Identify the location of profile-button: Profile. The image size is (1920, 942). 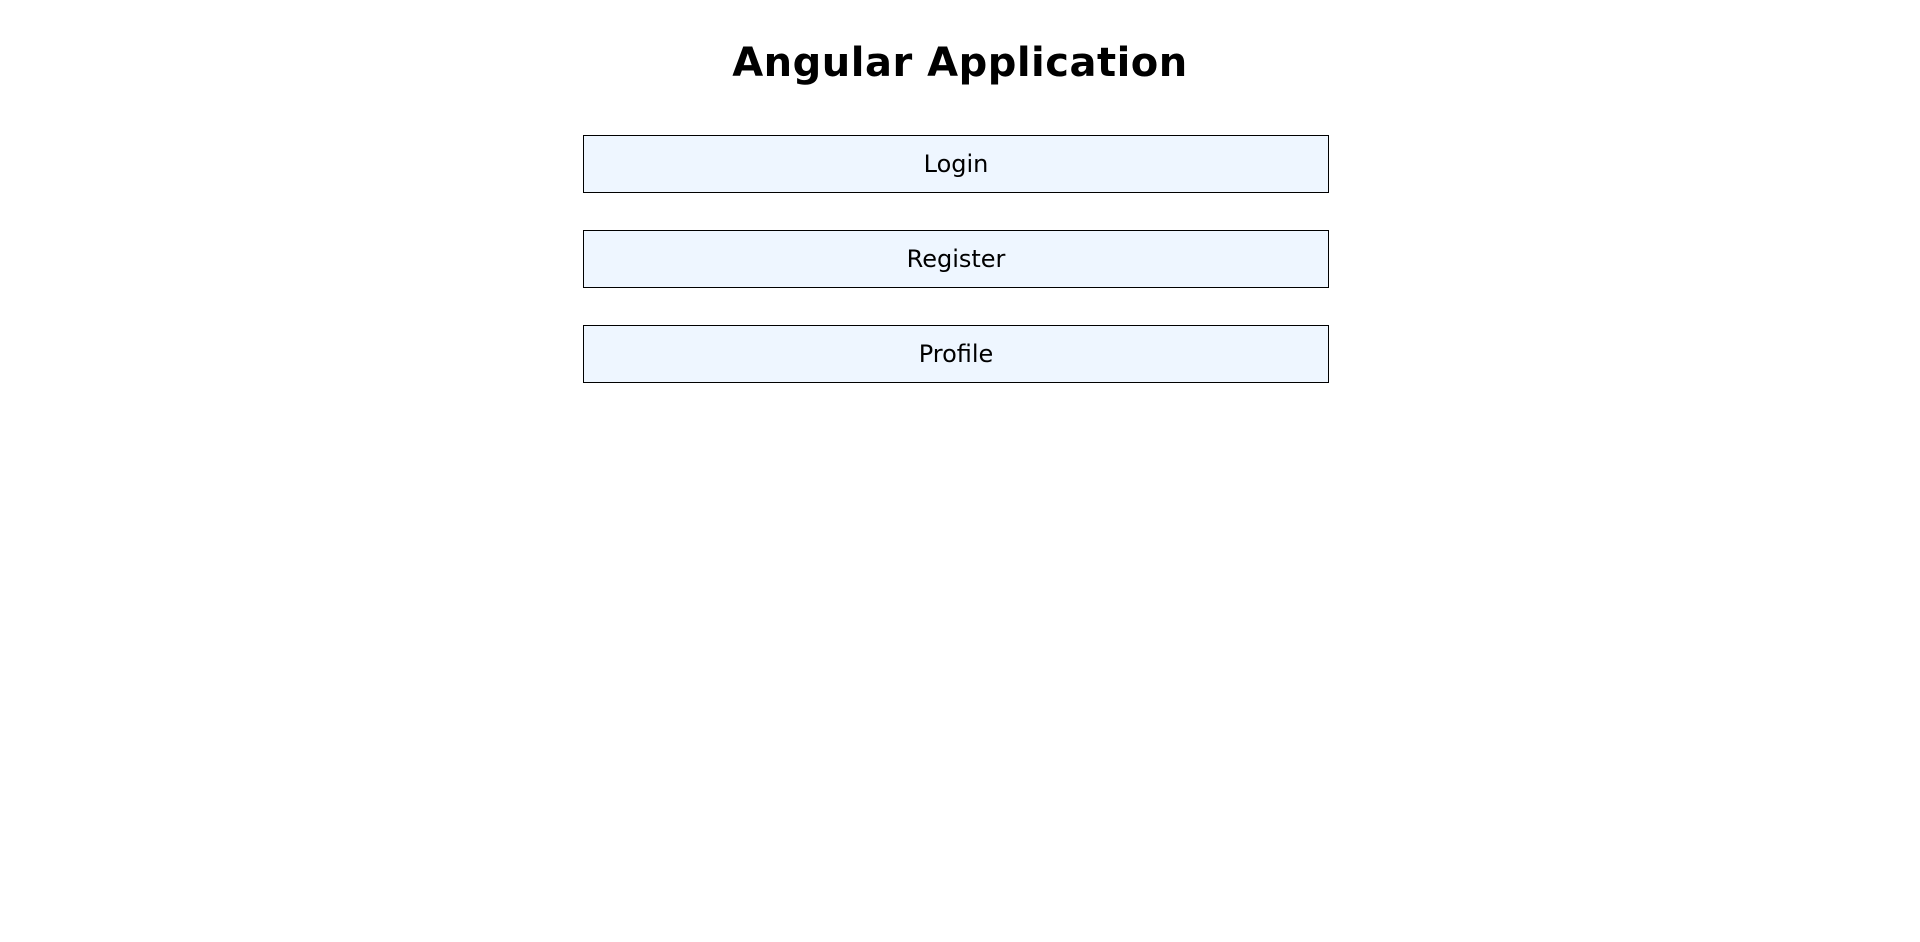
(956, 354).